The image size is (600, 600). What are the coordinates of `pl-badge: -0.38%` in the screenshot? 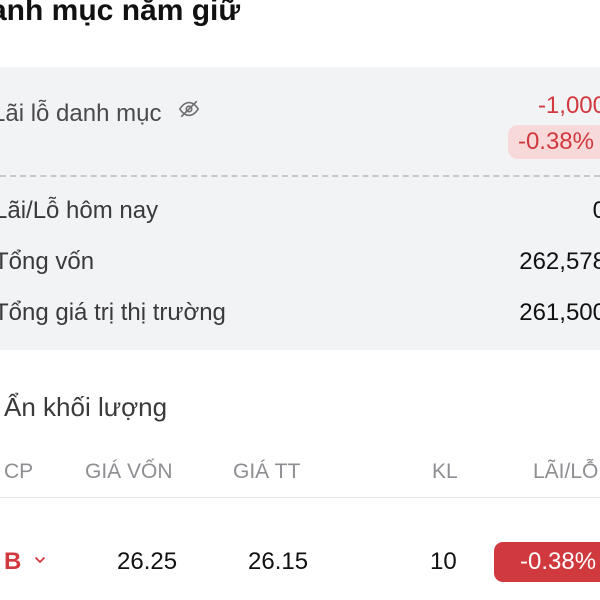 It's located at (547, 562).